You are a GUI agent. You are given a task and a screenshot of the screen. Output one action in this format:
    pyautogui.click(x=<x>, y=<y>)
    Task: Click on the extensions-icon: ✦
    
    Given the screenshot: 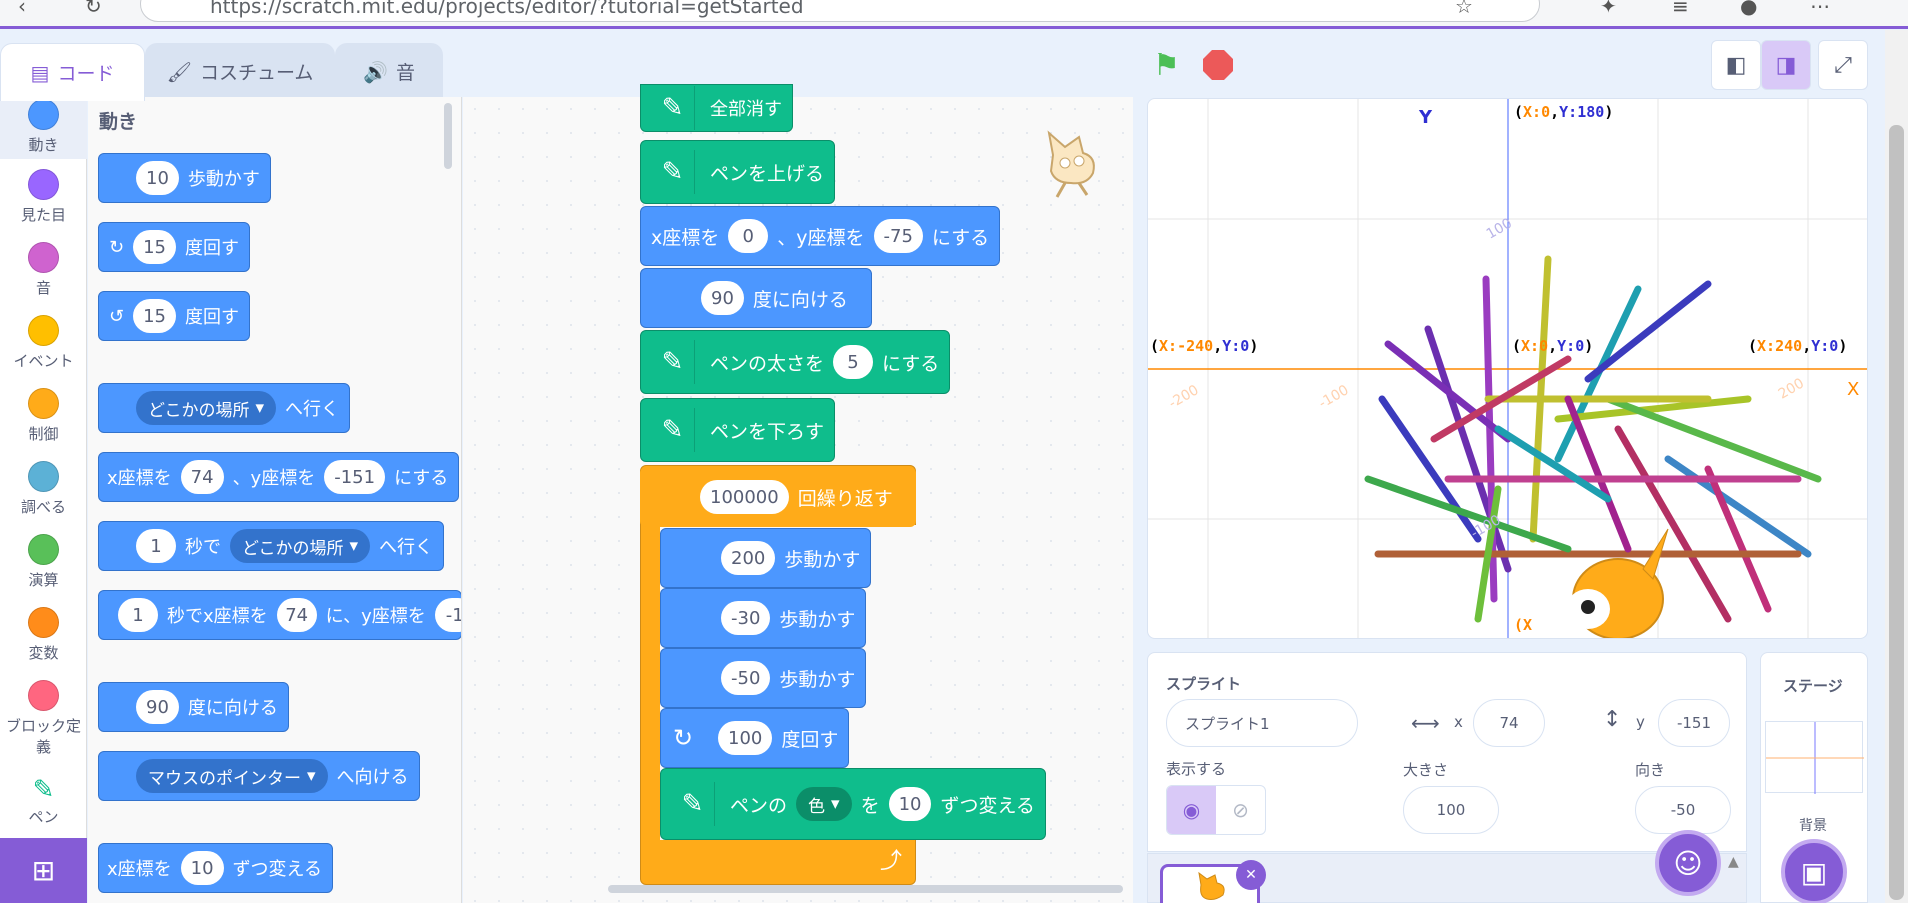 What is the action you would take?
    pyautogui.click(x=1608, y=9)
    